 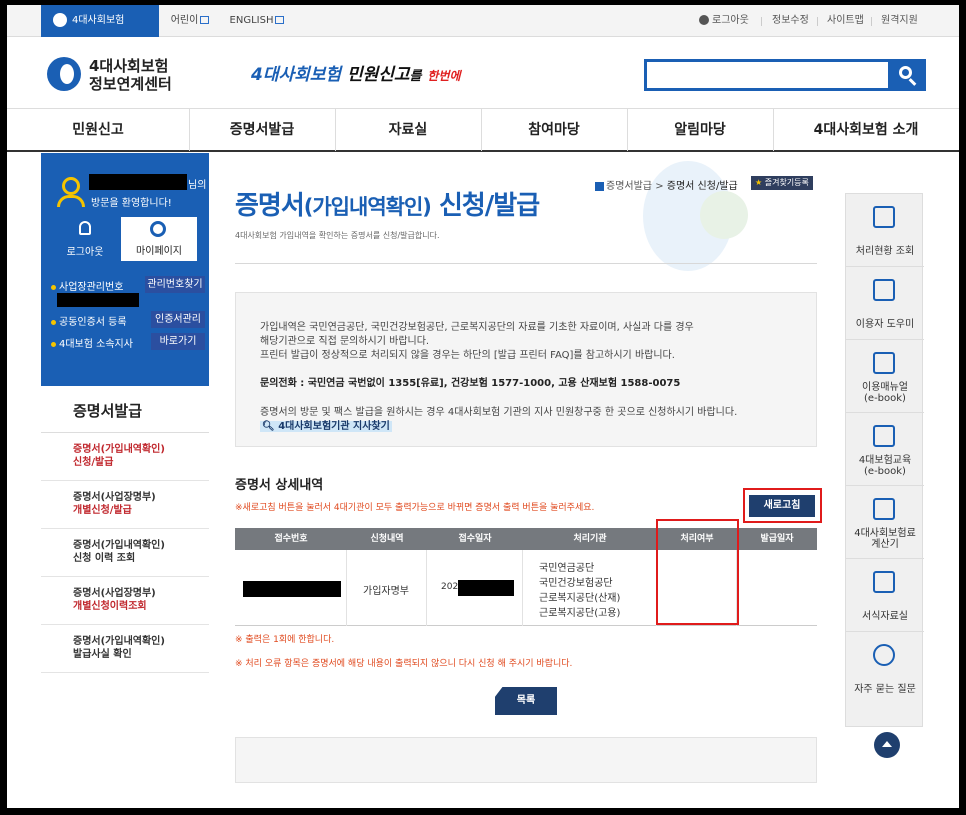 What do you see at coordinates (87, 285) in the screenshot?
I see `biz-no-label: 사업장관리번호` at bounding box center [87, 285].